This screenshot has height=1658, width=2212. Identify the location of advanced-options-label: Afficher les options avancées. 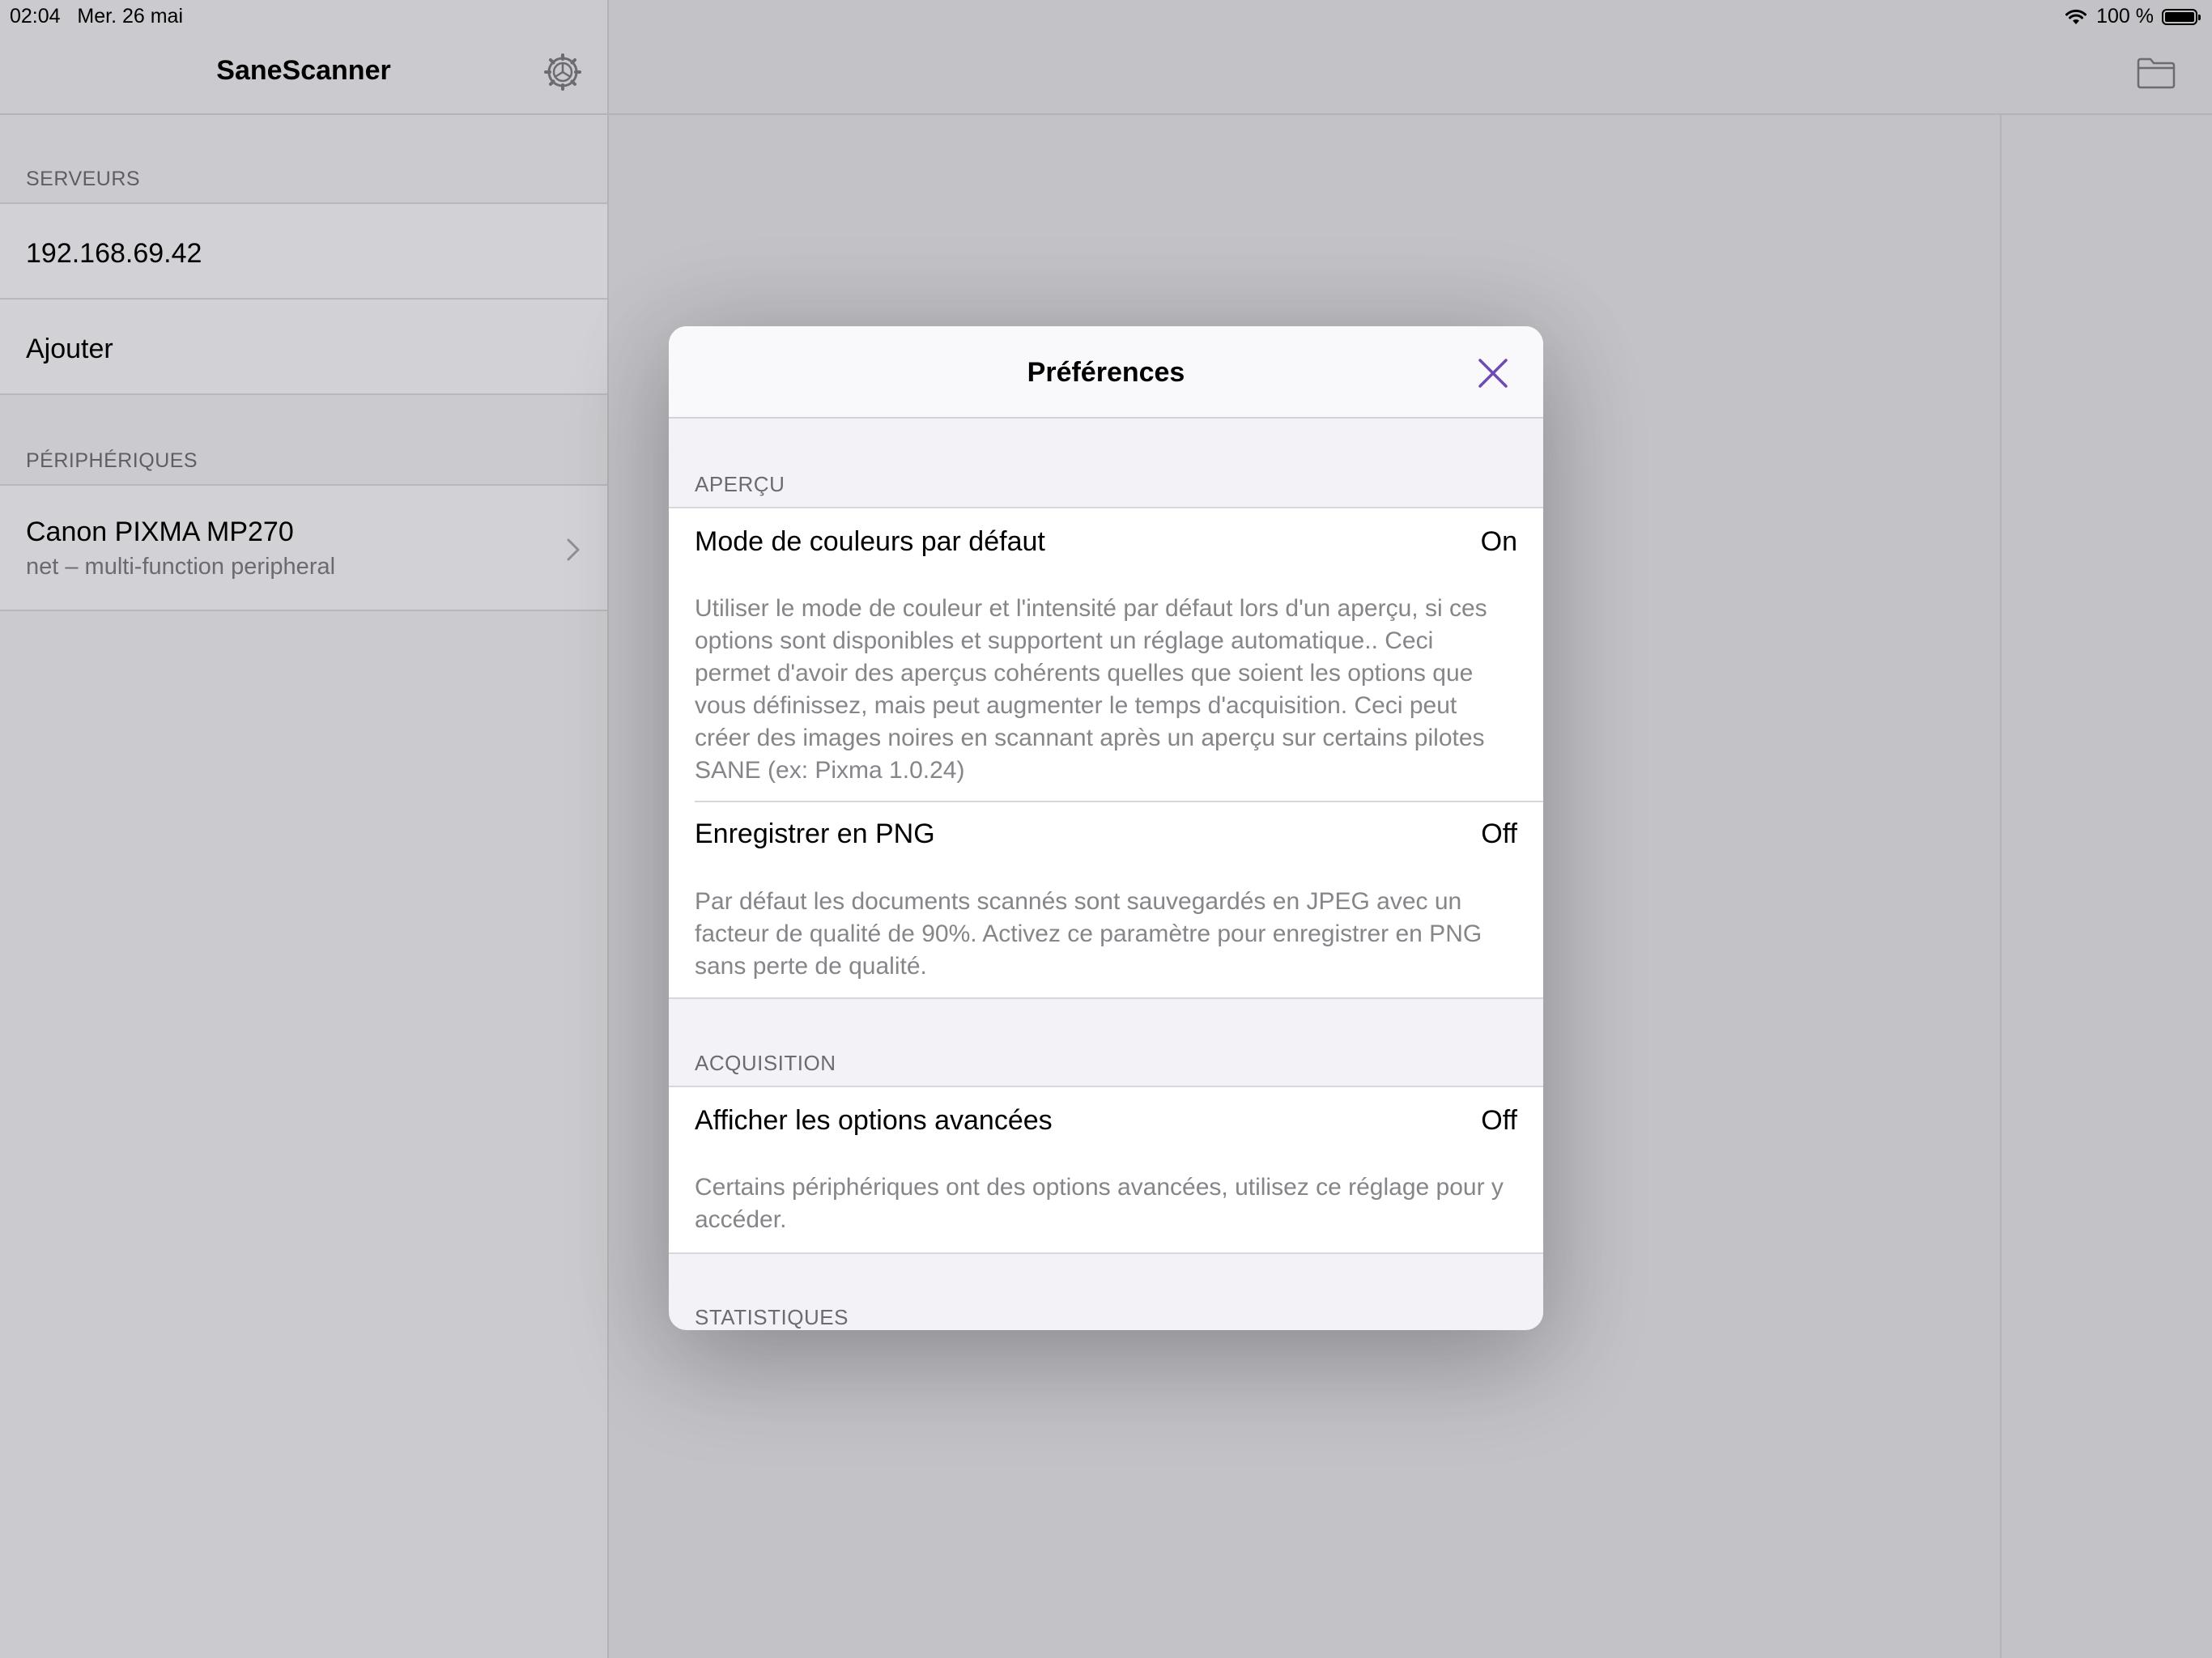
(874, 1120).